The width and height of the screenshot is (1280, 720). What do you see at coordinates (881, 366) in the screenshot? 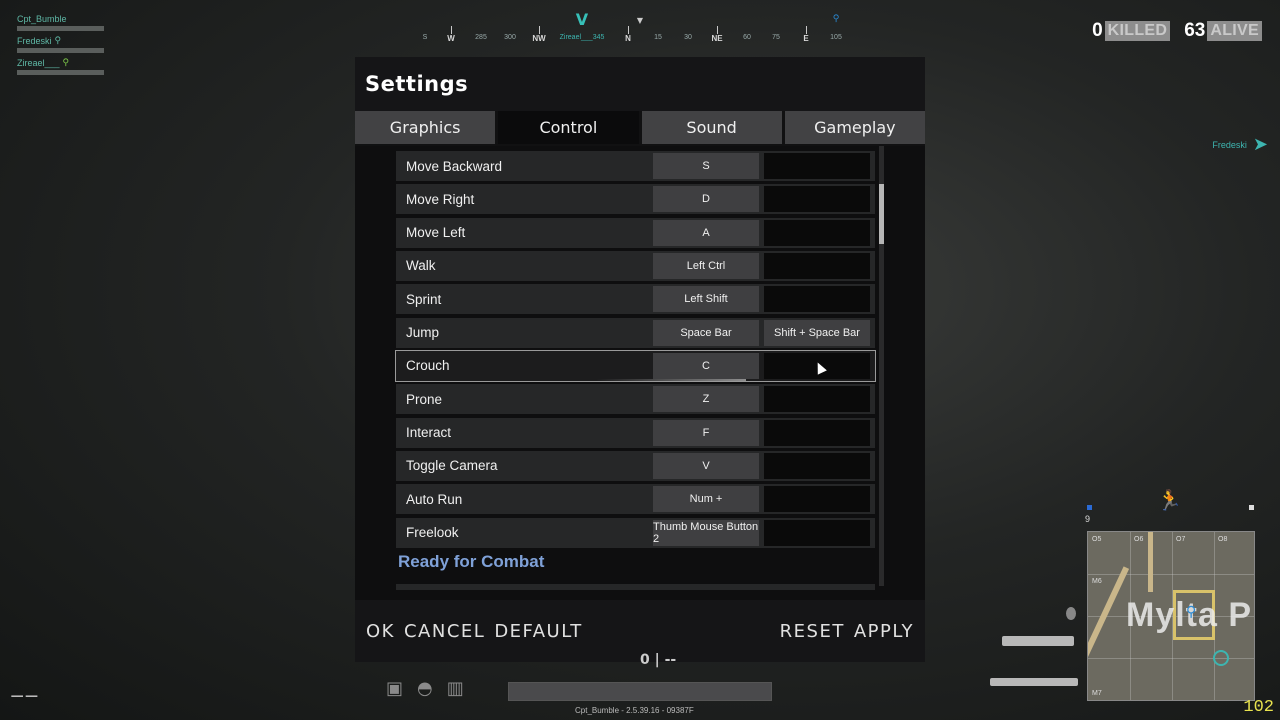
I see `scrollbar` at bounding box center [881, 366].